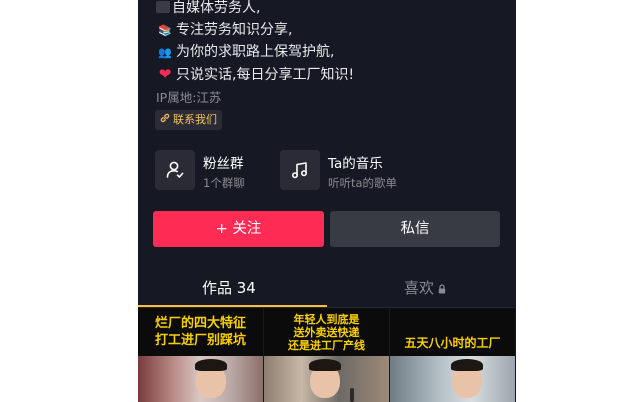  Describe the element at coordinates (265, 75) in the screenshot. I see `bio-text: 只说实话,每日分享工厂知识!` at that location.